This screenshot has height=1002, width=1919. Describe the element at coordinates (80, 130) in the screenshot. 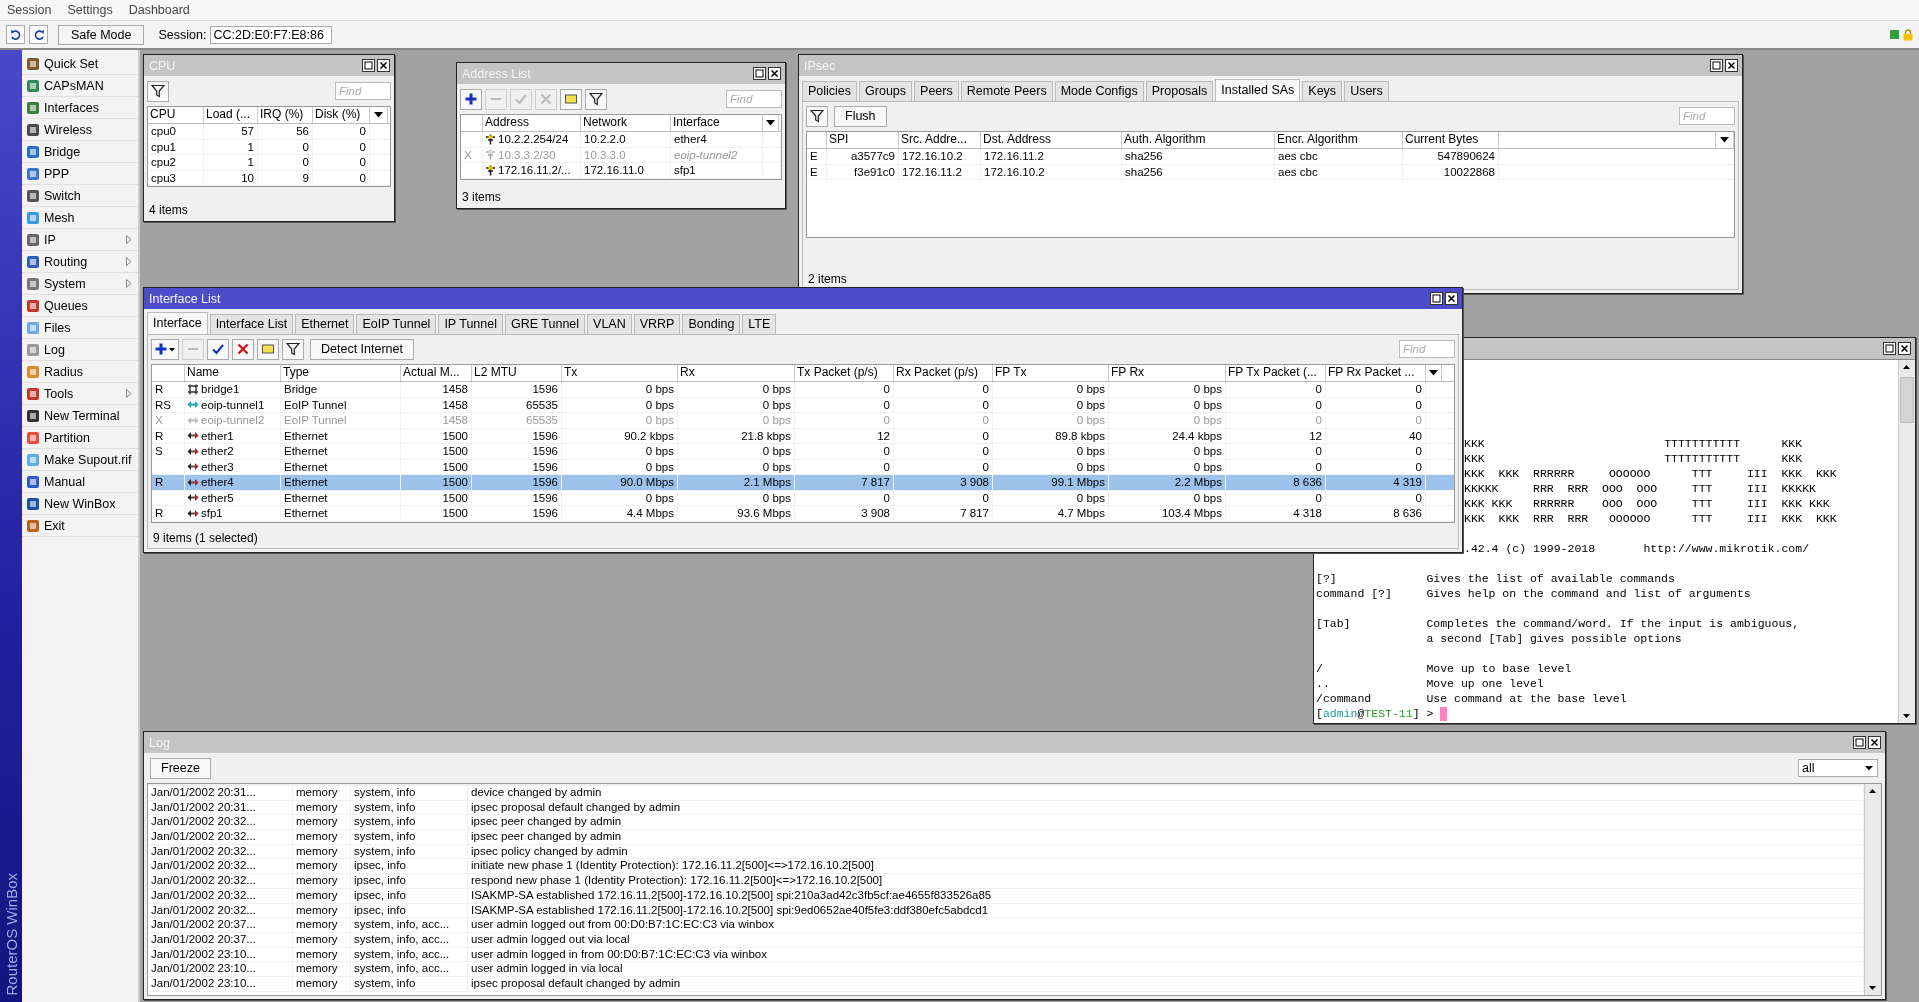

I see `sidebar-item: Wireless` at that location.